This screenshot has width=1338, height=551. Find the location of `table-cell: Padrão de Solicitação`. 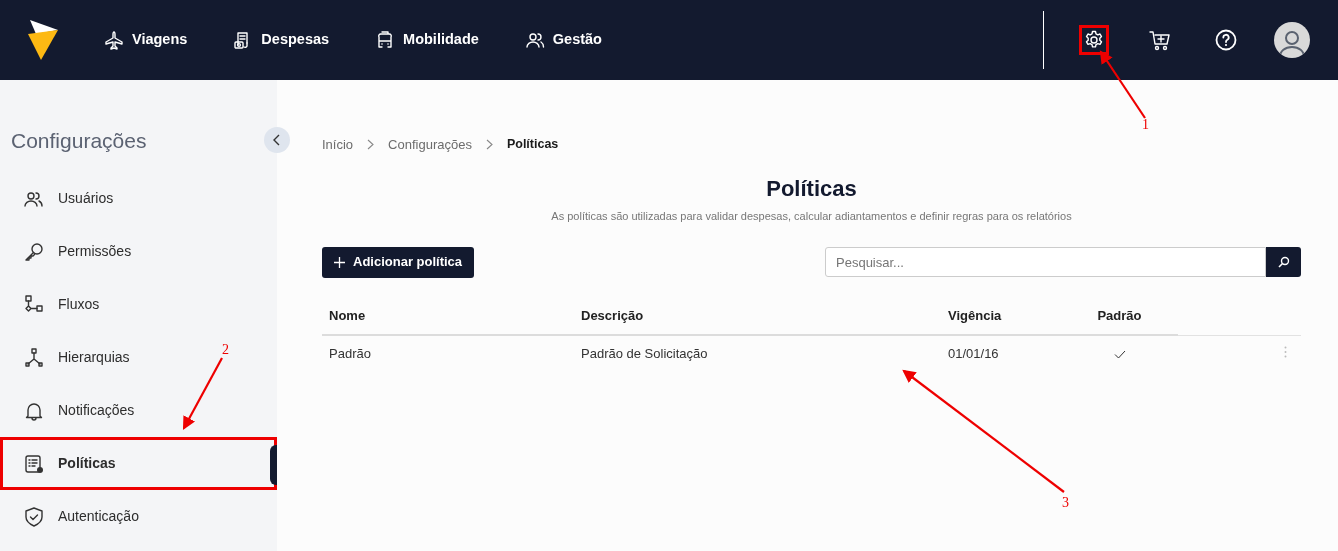

table-cell: Padrão de Solicitação is located at coordinates (644, 353).